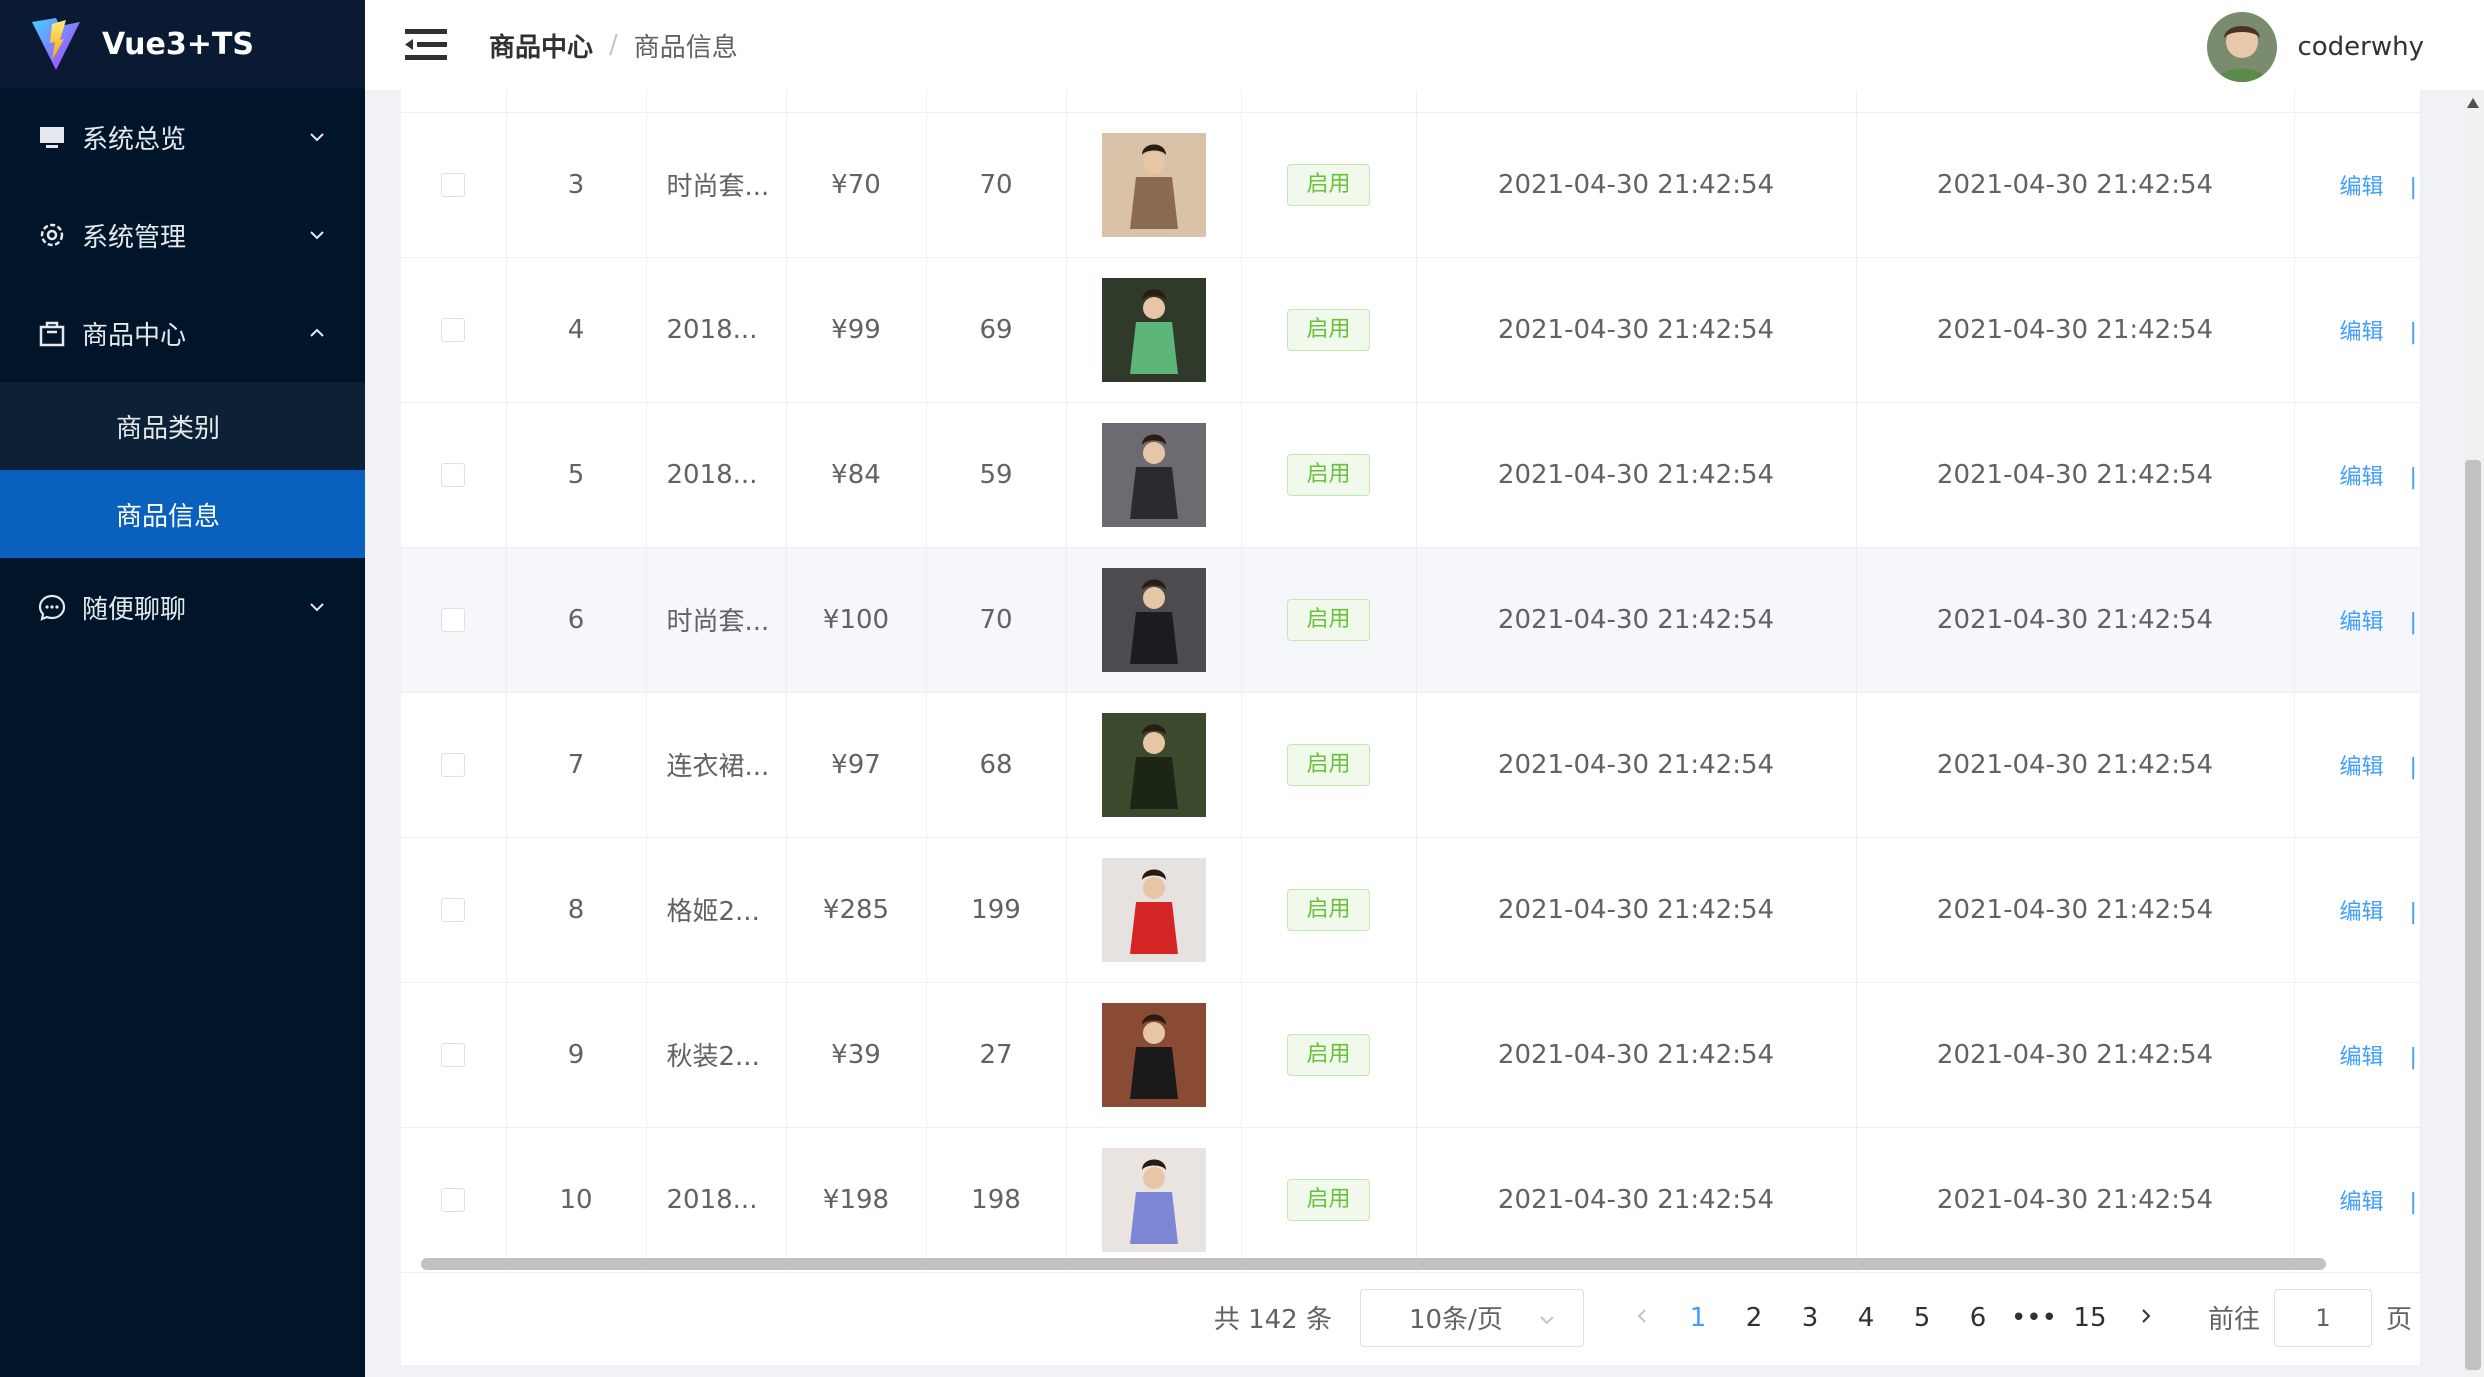 The height and width of the screenshot is (1377, 2484). Describe the element at coordinates (182, 235) in the screenshot. I see `menu-item-system: 系统管理` at that location.